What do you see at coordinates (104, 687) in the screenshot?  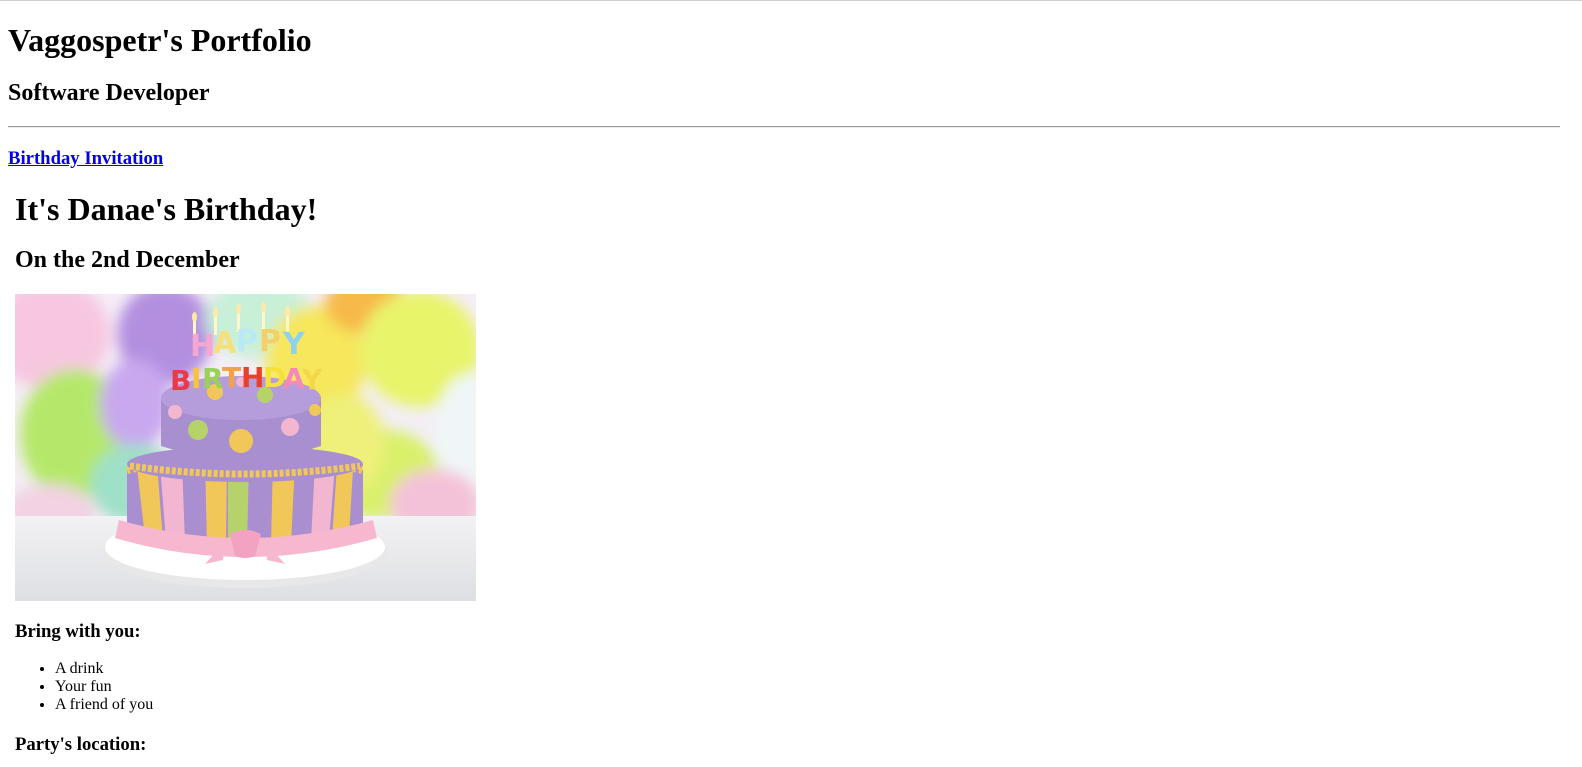 I see `list-item: Your fun` at bounding box center [104, 687].